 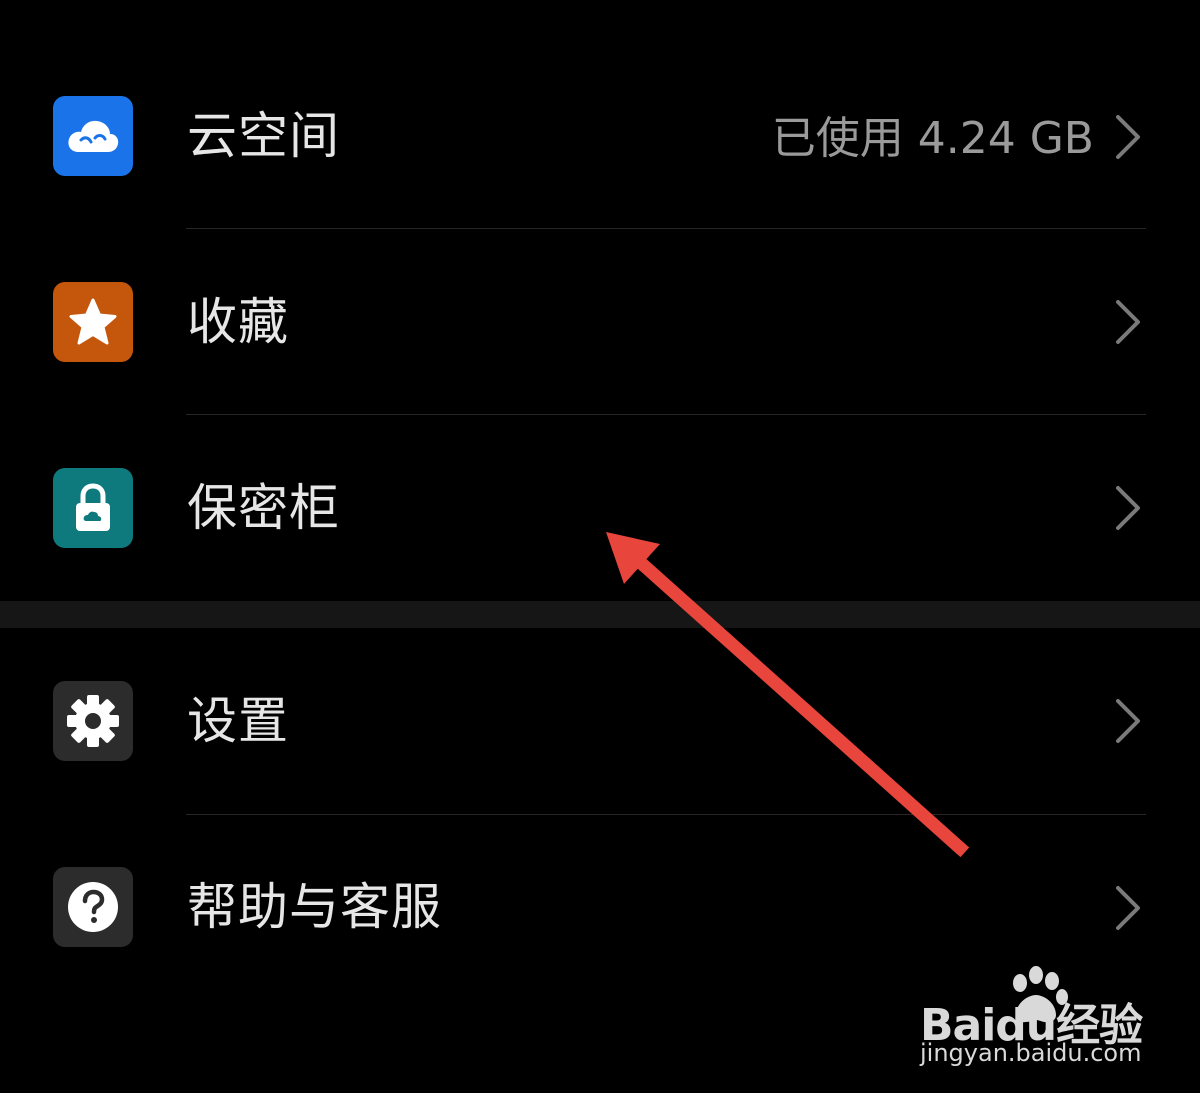 I want to click on menu-item-label: 设置, so click(x=238, y=721).